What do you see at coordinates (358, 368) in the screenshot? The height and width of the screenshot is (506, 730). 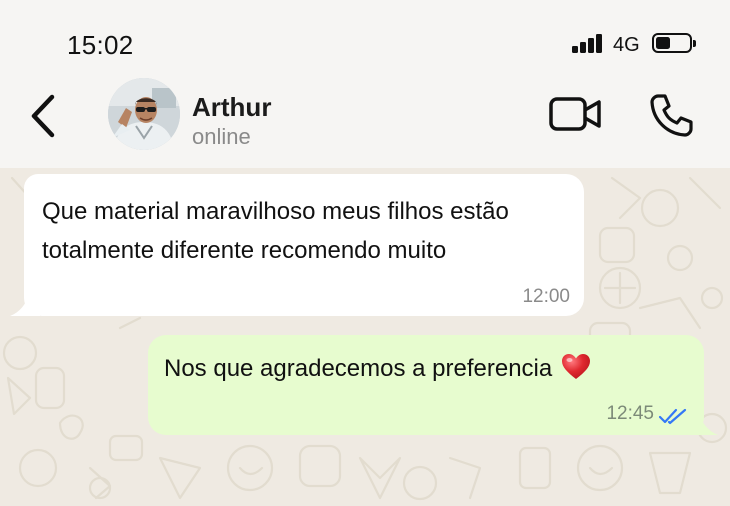 I see `message-text-content: Nos que agradecemos a preferencia` at bounding box center [358, 368].